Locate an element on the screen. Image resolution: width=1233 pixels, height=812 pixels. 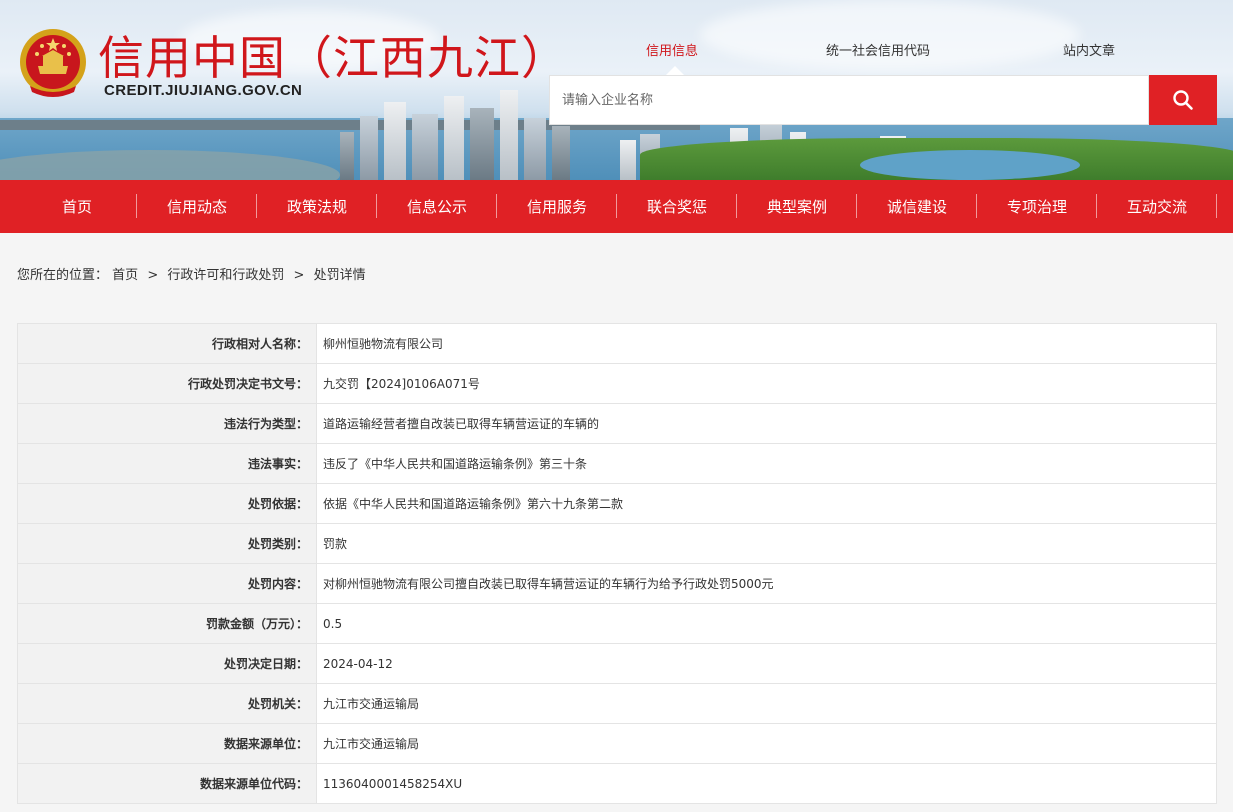
search-input is located at coordinates (849, 100).